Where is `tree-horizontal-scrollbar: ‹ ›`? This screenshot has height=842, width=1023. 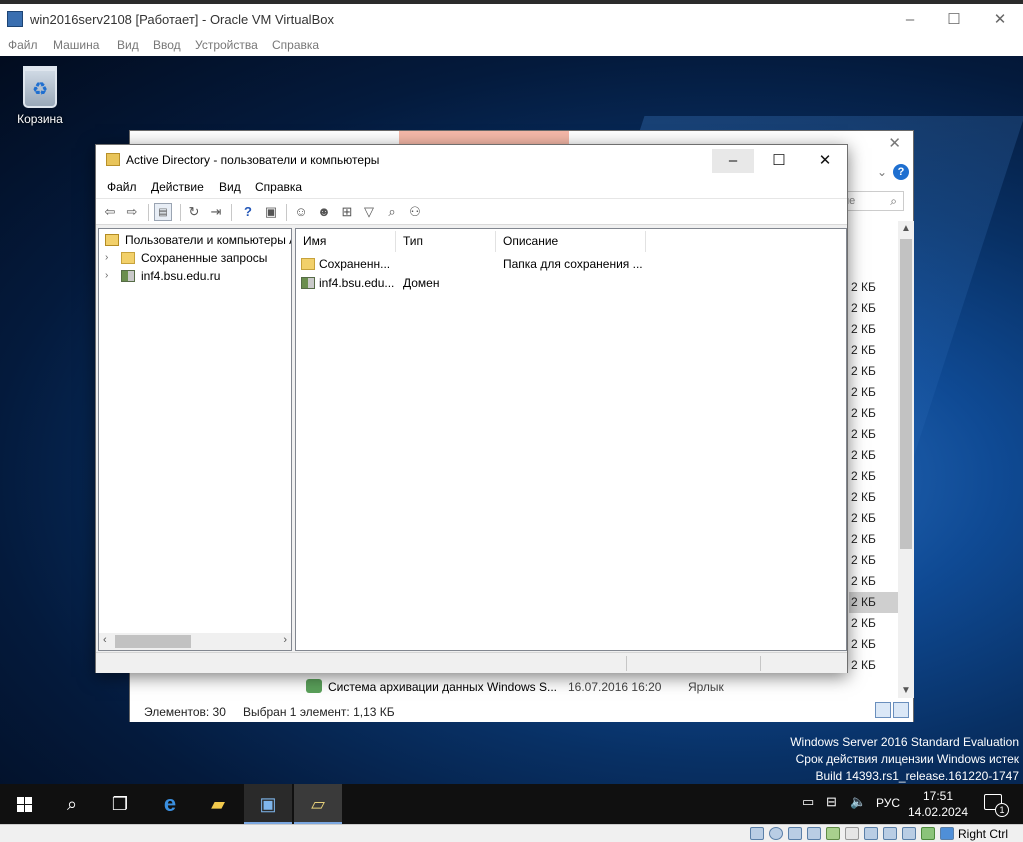
tree-horizontal-scrollbar: ‹ › is located at coordinates (195, 641).